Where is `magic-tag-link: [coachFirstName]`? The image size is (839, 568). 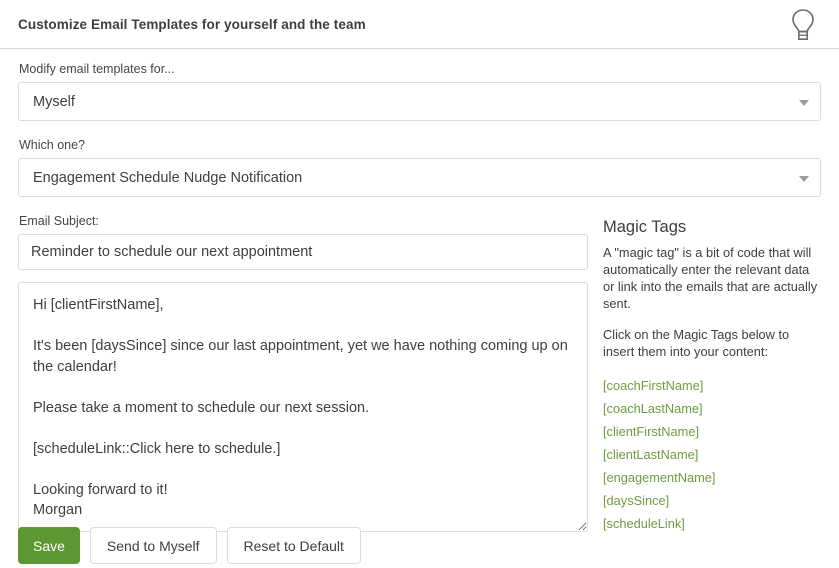
magic-tag-link: [coachFirstName] is located at coordinates (712, 385).